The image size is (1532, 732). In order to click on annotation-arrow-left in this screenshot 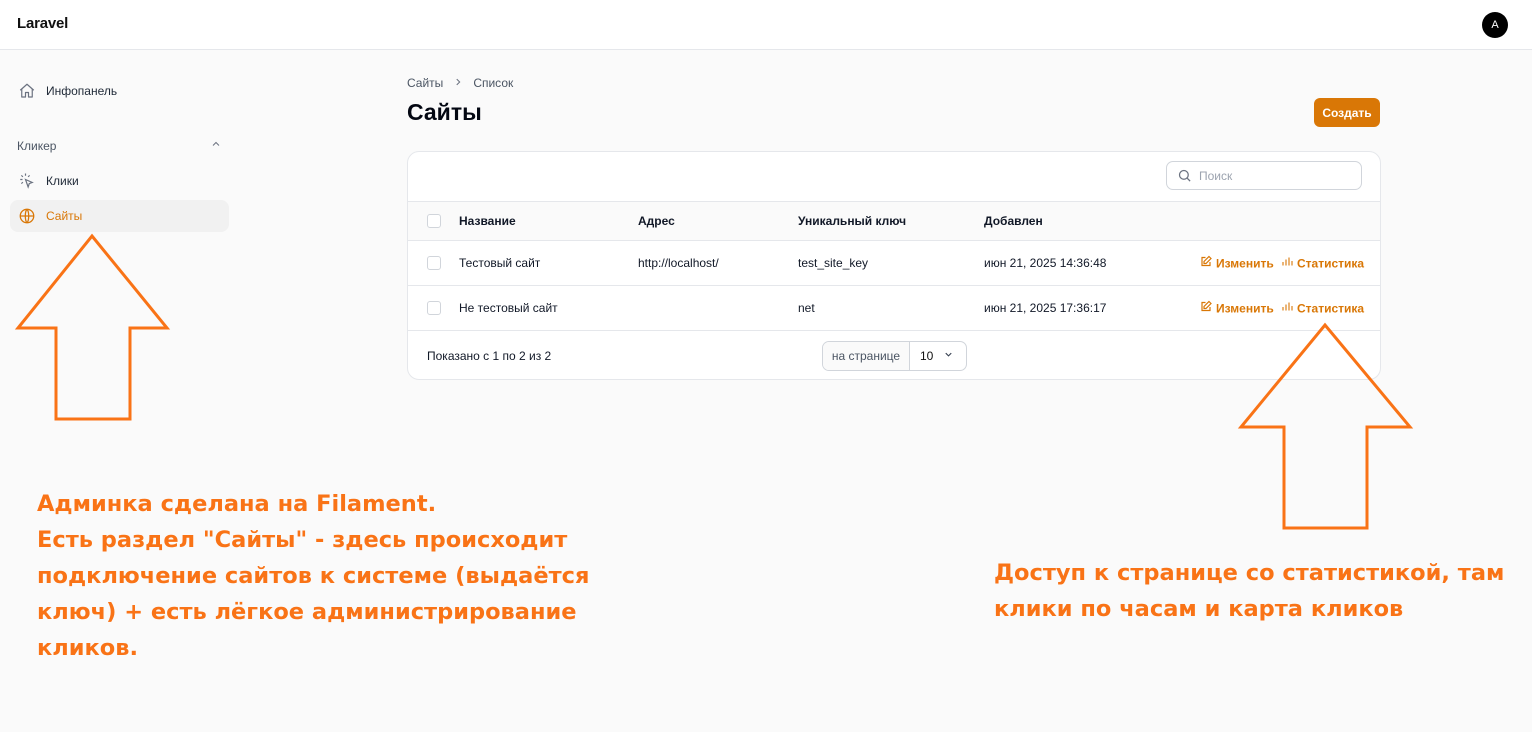, I will do `click(92, 327)`.